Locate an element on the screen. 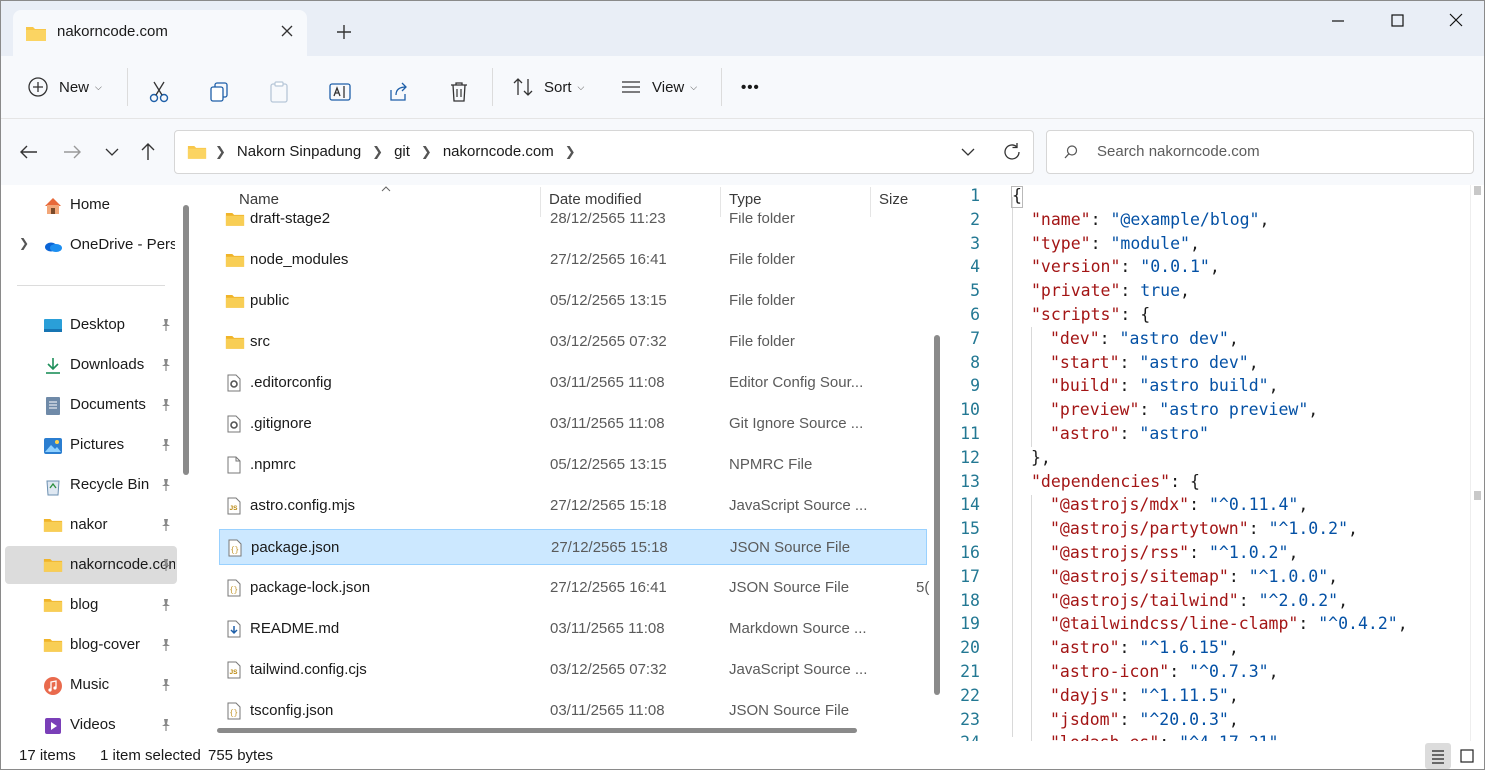 The height and width of the screenshot is (770, 1485). delete-icon is located at coordinates (459, 92).